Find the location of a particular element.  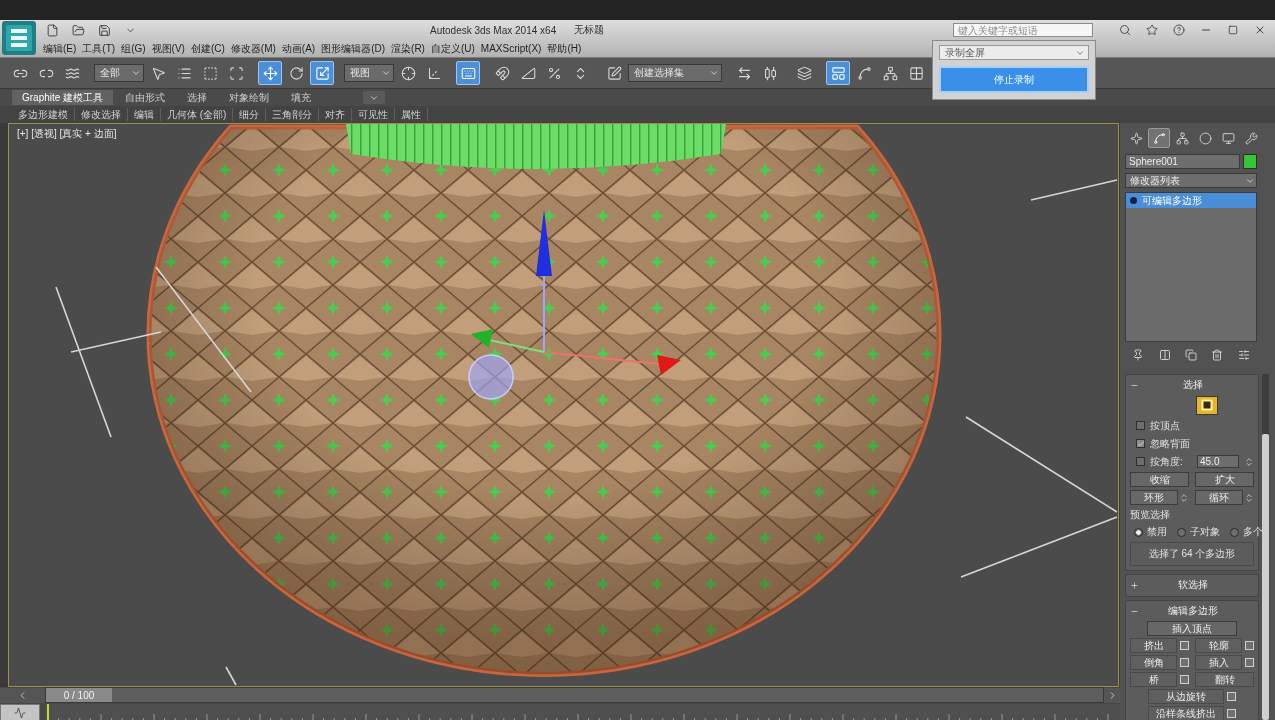

menu-item: 动画(A) is located at coordinates (298, 48).